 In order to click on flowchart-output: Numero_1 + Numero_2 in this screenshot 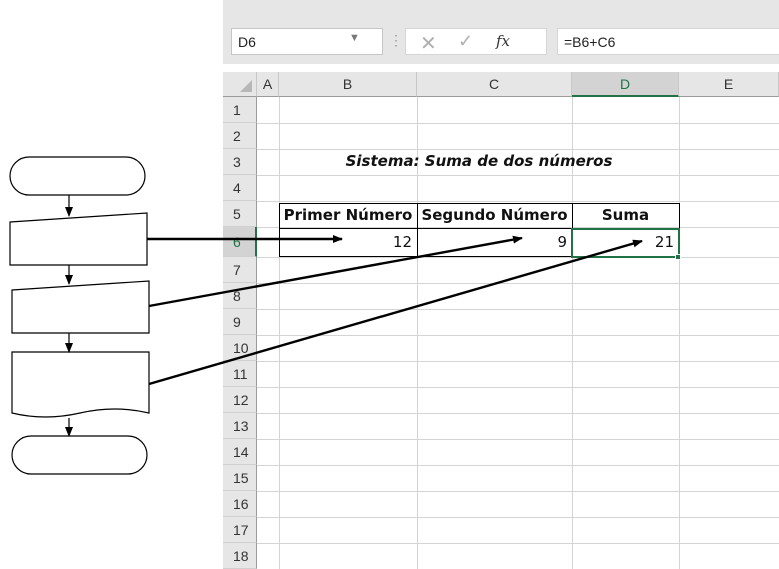, I will do `click(80, 385)`.